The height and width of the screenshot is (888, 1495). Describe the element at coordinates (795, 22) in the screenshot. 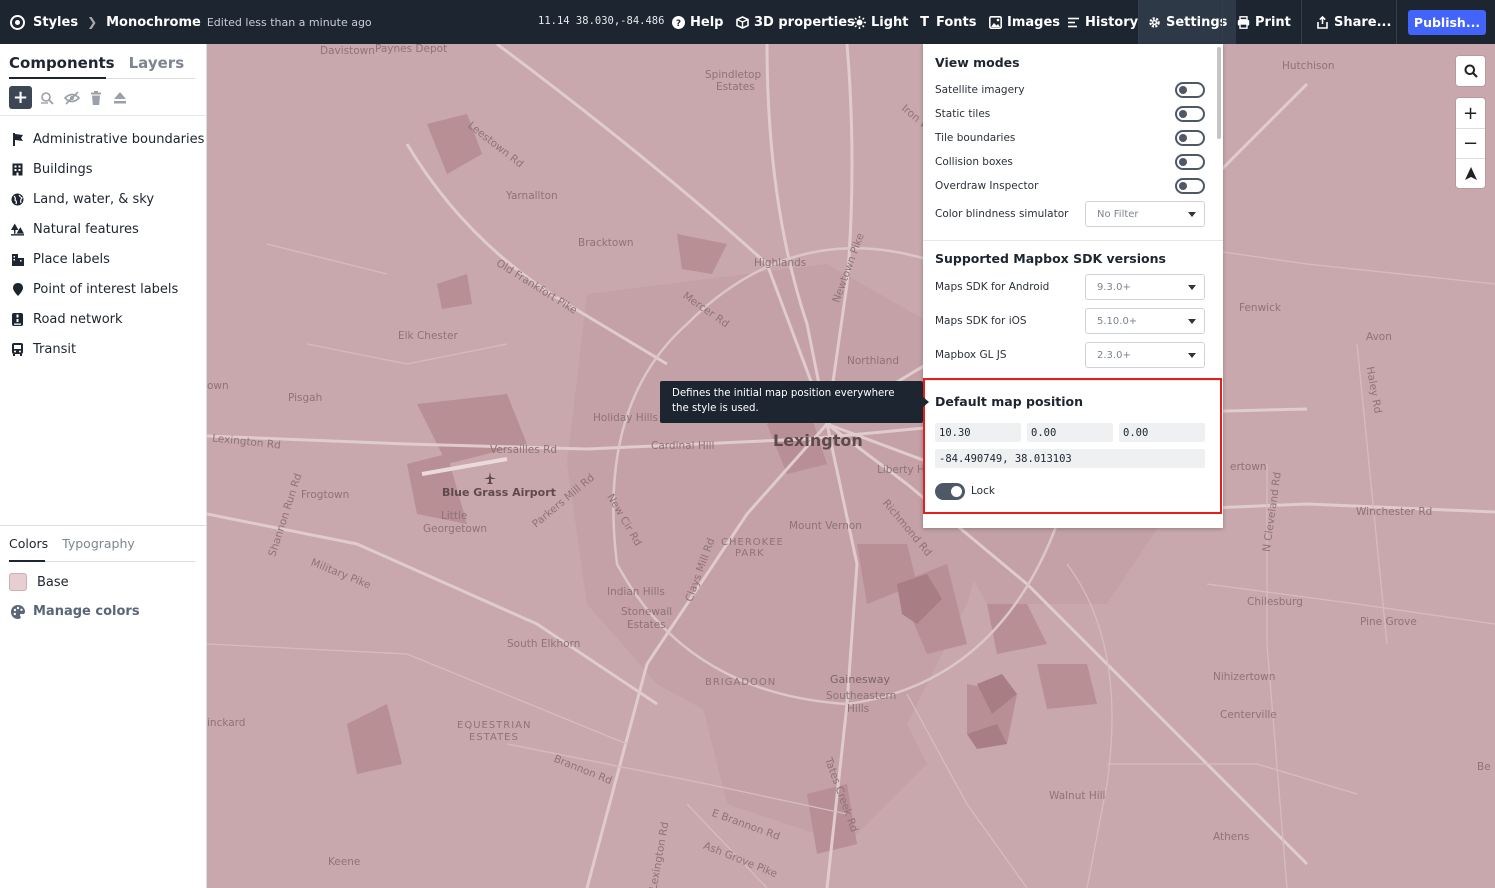

I see `3d-properties-button: 3D properties` at that location.